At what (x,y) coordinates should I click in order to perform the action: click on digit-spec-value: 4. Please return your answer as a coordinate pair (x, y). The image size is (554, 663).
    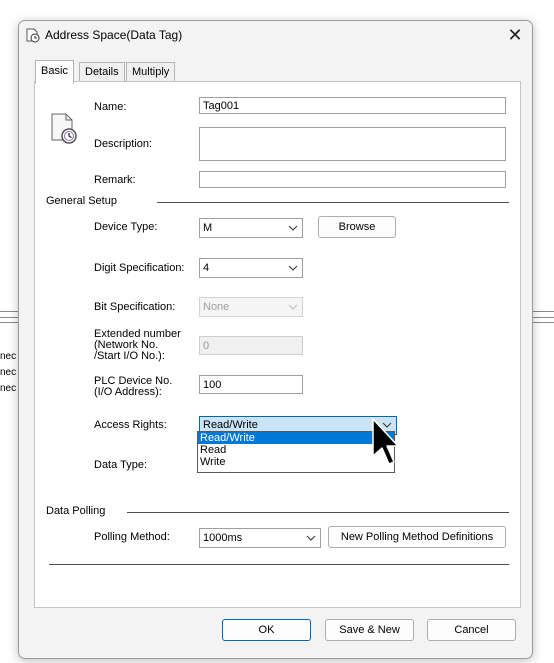
    Looking at the image, I should click on (206, 268).